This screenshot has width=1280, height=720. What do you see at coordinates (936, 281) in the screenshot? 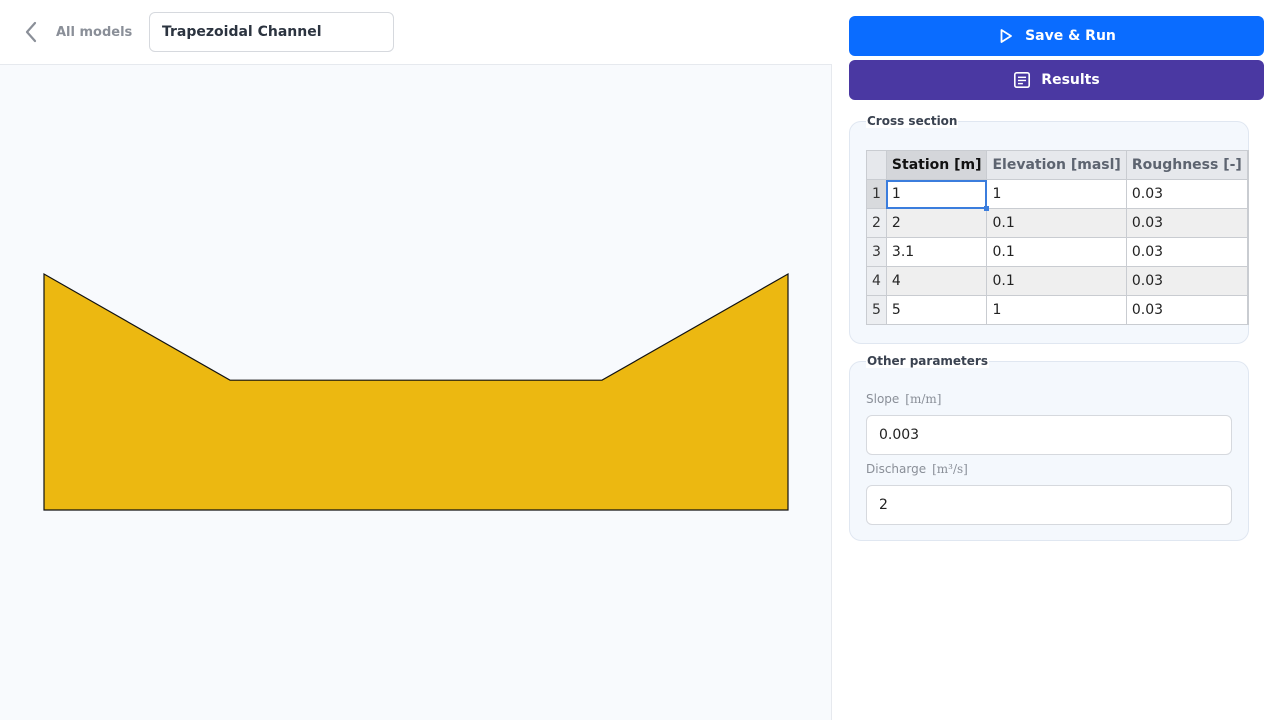
I see `station-cell: 4` at bounding box center [936, 281].